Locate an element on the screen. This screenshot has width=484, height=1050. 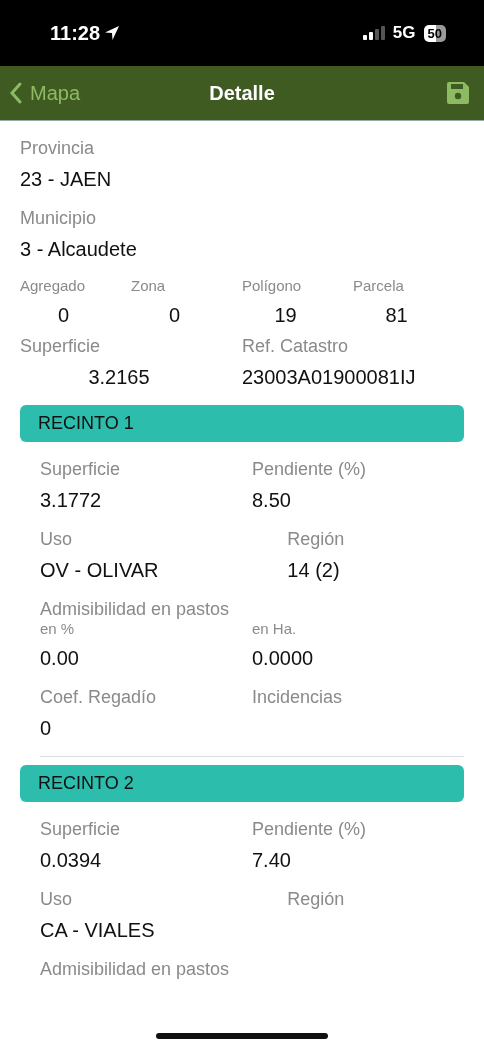
clock-time: 11:28 is located at coordinates (75, 33).